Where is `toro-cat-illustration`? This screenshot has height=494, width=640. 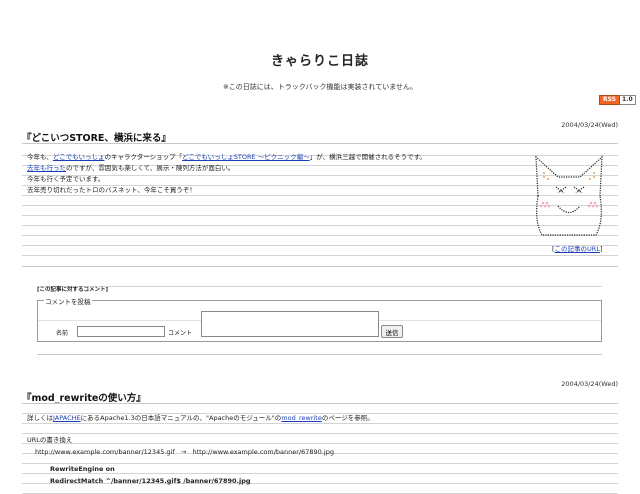 toro-cat-illustration is located at coordinates (569, 195).